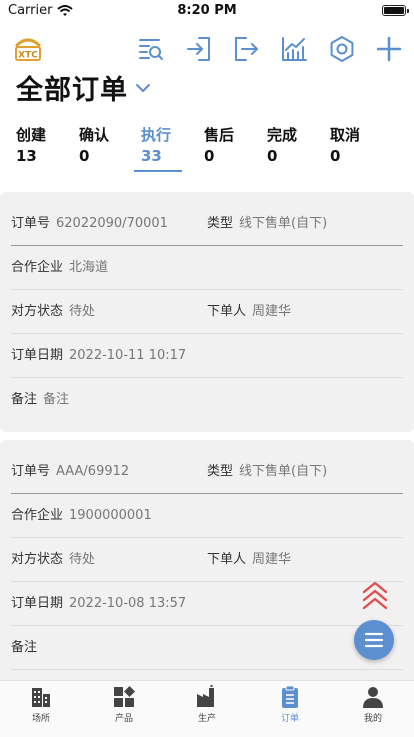 Image resolution: width=414 pixels, height=737 pixels. Describe the element at coordinates (372, 719) in the screenshot. I see `tabbar-label: 我的` at that location.